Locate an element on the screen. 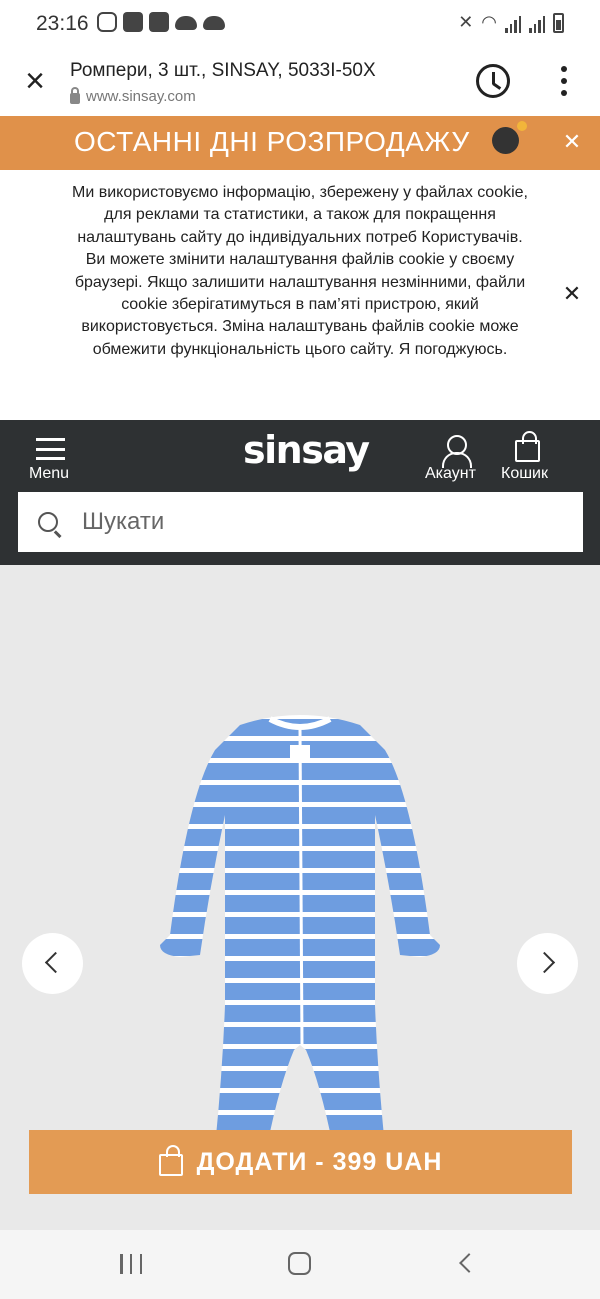  account-label: Акаунт is located at coordinates (450, 474).